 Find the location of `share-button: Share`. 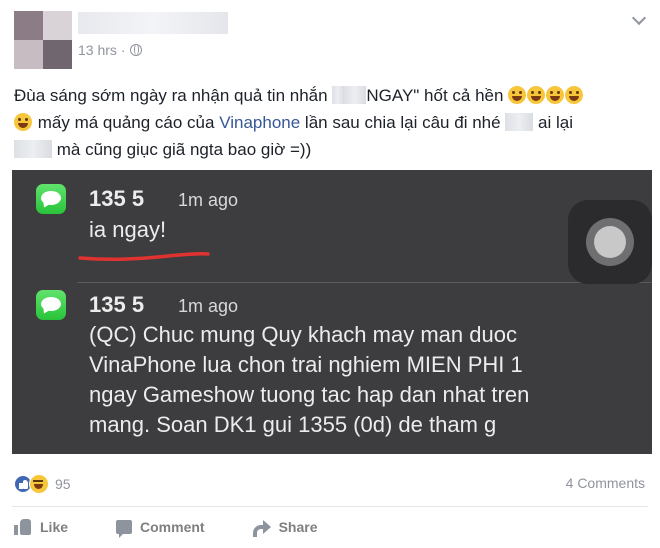

share-button: Share is located at coordinates (285, 528).